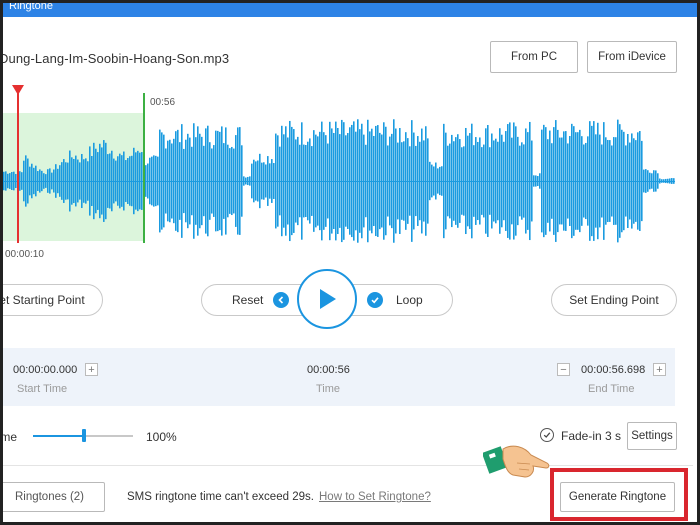 The height and width of the screenshot is (525, 700). What do you see at coordinates (328, 370) in the screenshot?
I see `duration-value: 00:00:56` at bounding box center [328, 370].